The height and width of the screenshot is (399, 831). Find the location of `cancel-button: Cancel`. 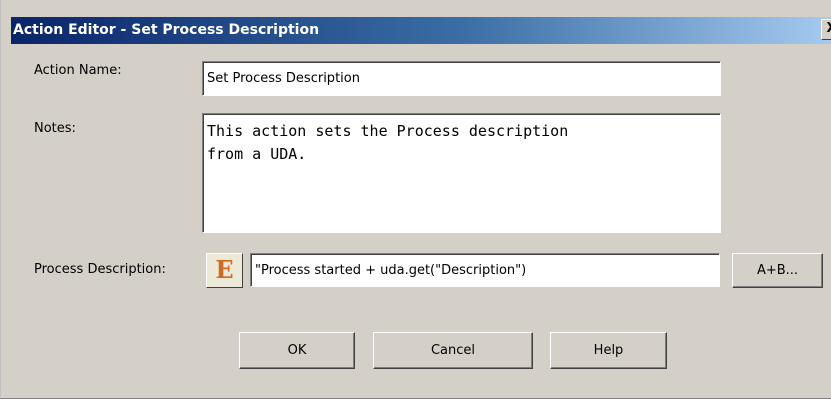

cancel-button: Cancel is located at coordinates (453, 350).